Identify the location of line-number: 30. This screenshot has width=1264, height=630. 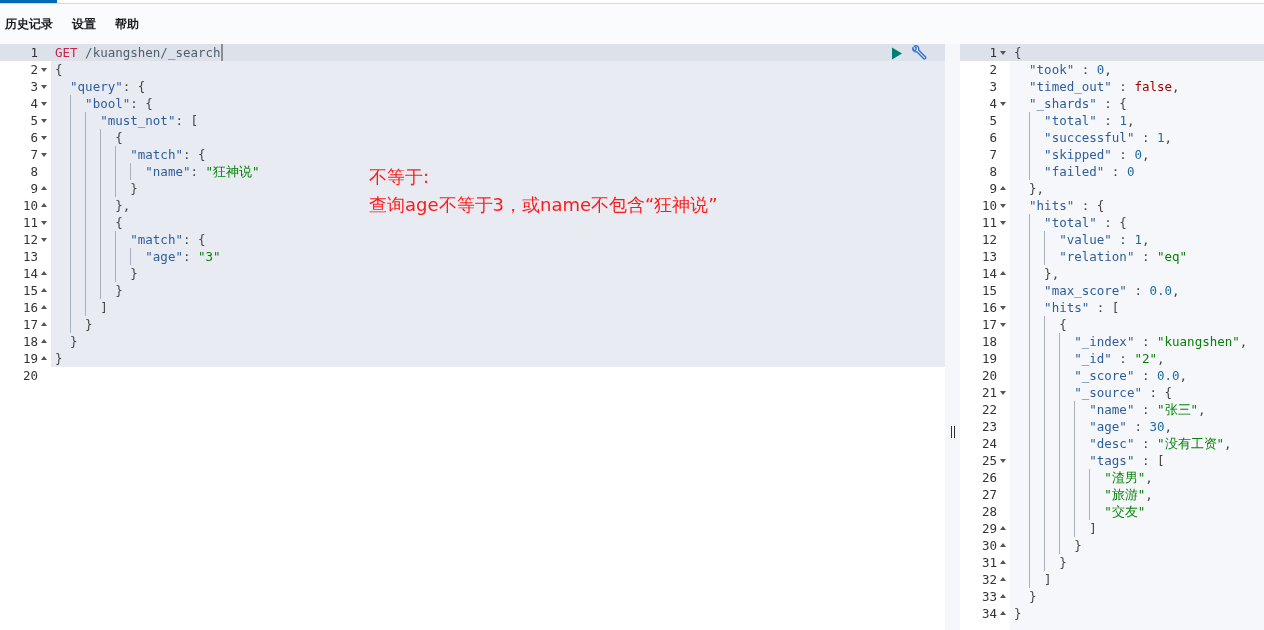
(989, 545).